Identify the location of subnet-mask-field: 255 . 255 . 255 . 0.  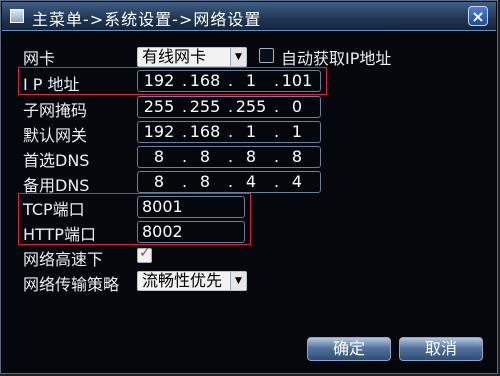
(229, 107).